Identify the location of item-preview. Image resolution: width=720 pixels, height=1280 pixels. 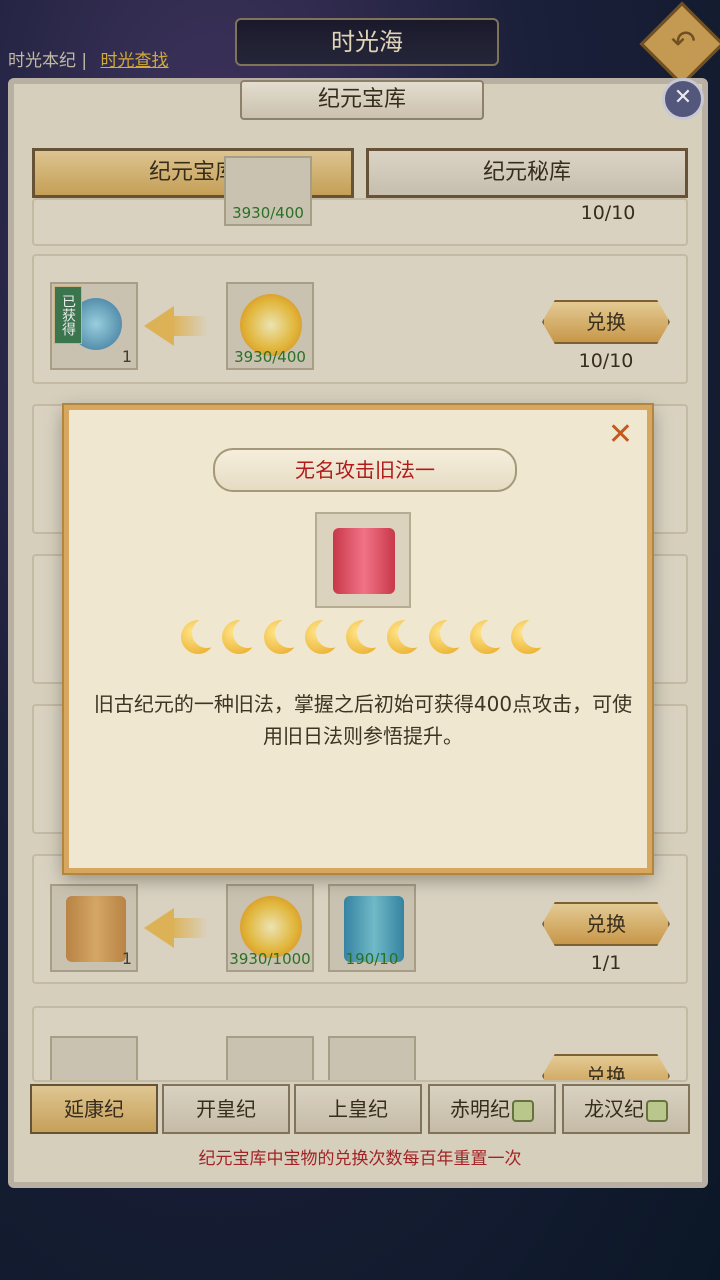
(363, 560).